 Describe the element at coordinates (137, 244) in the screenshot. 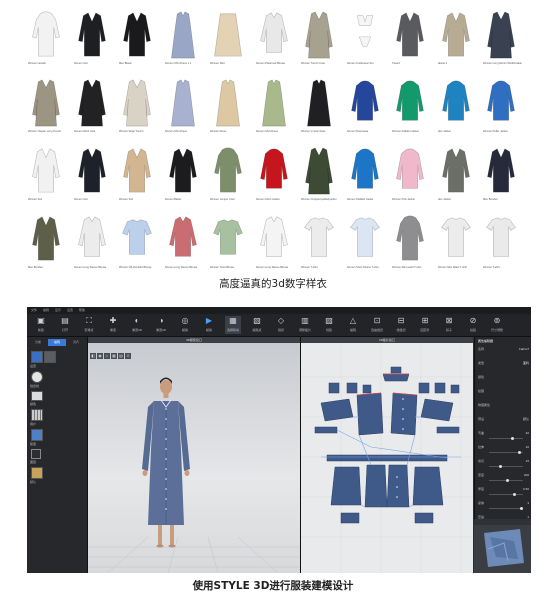

I see `catalog-item: Women Off-shoulder Blouse` at that location.